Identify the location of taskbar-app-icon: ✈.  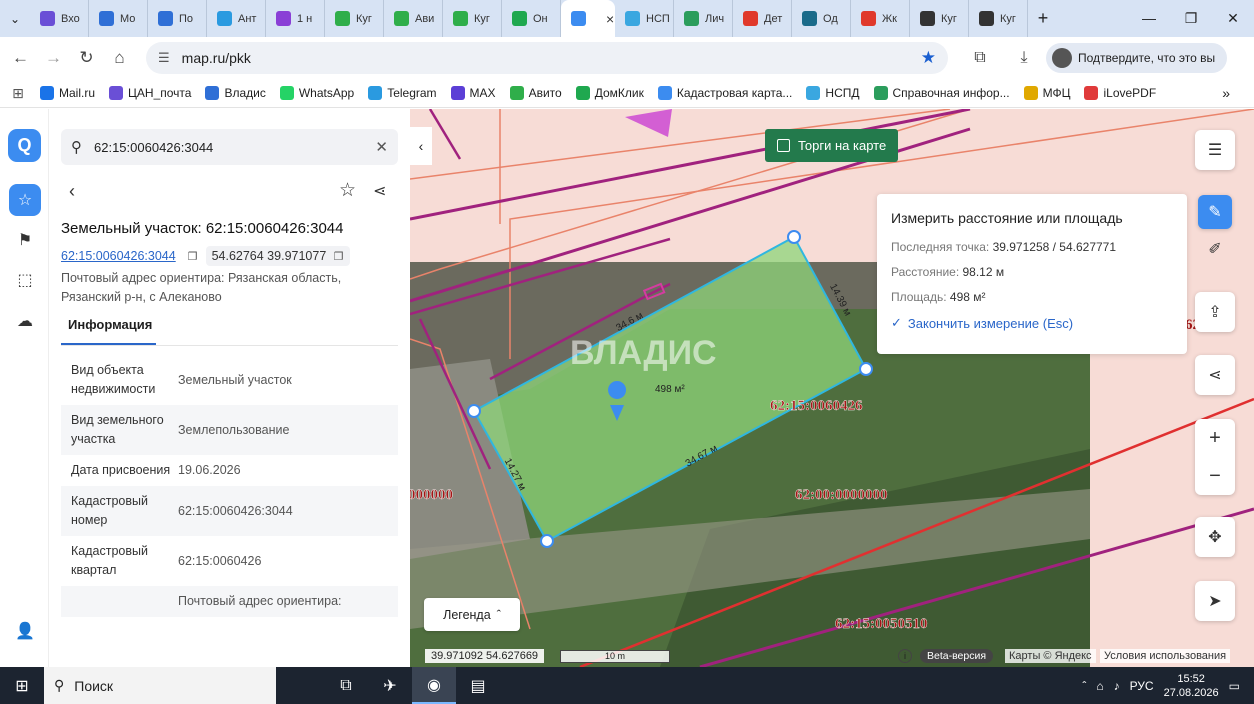
(390, 685).